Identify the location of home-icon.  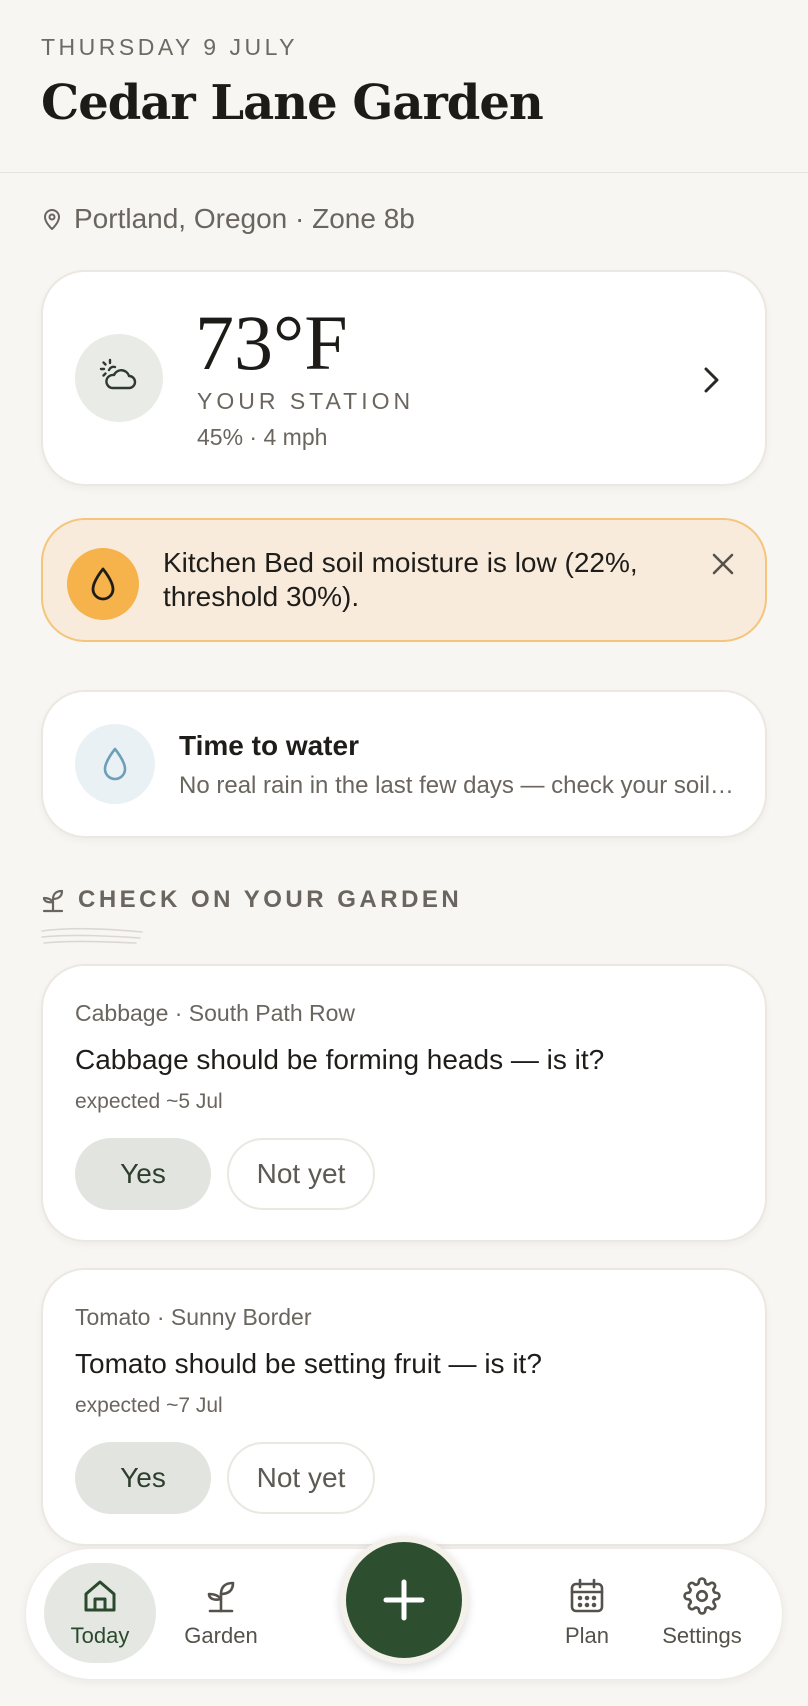
(100, 1596).